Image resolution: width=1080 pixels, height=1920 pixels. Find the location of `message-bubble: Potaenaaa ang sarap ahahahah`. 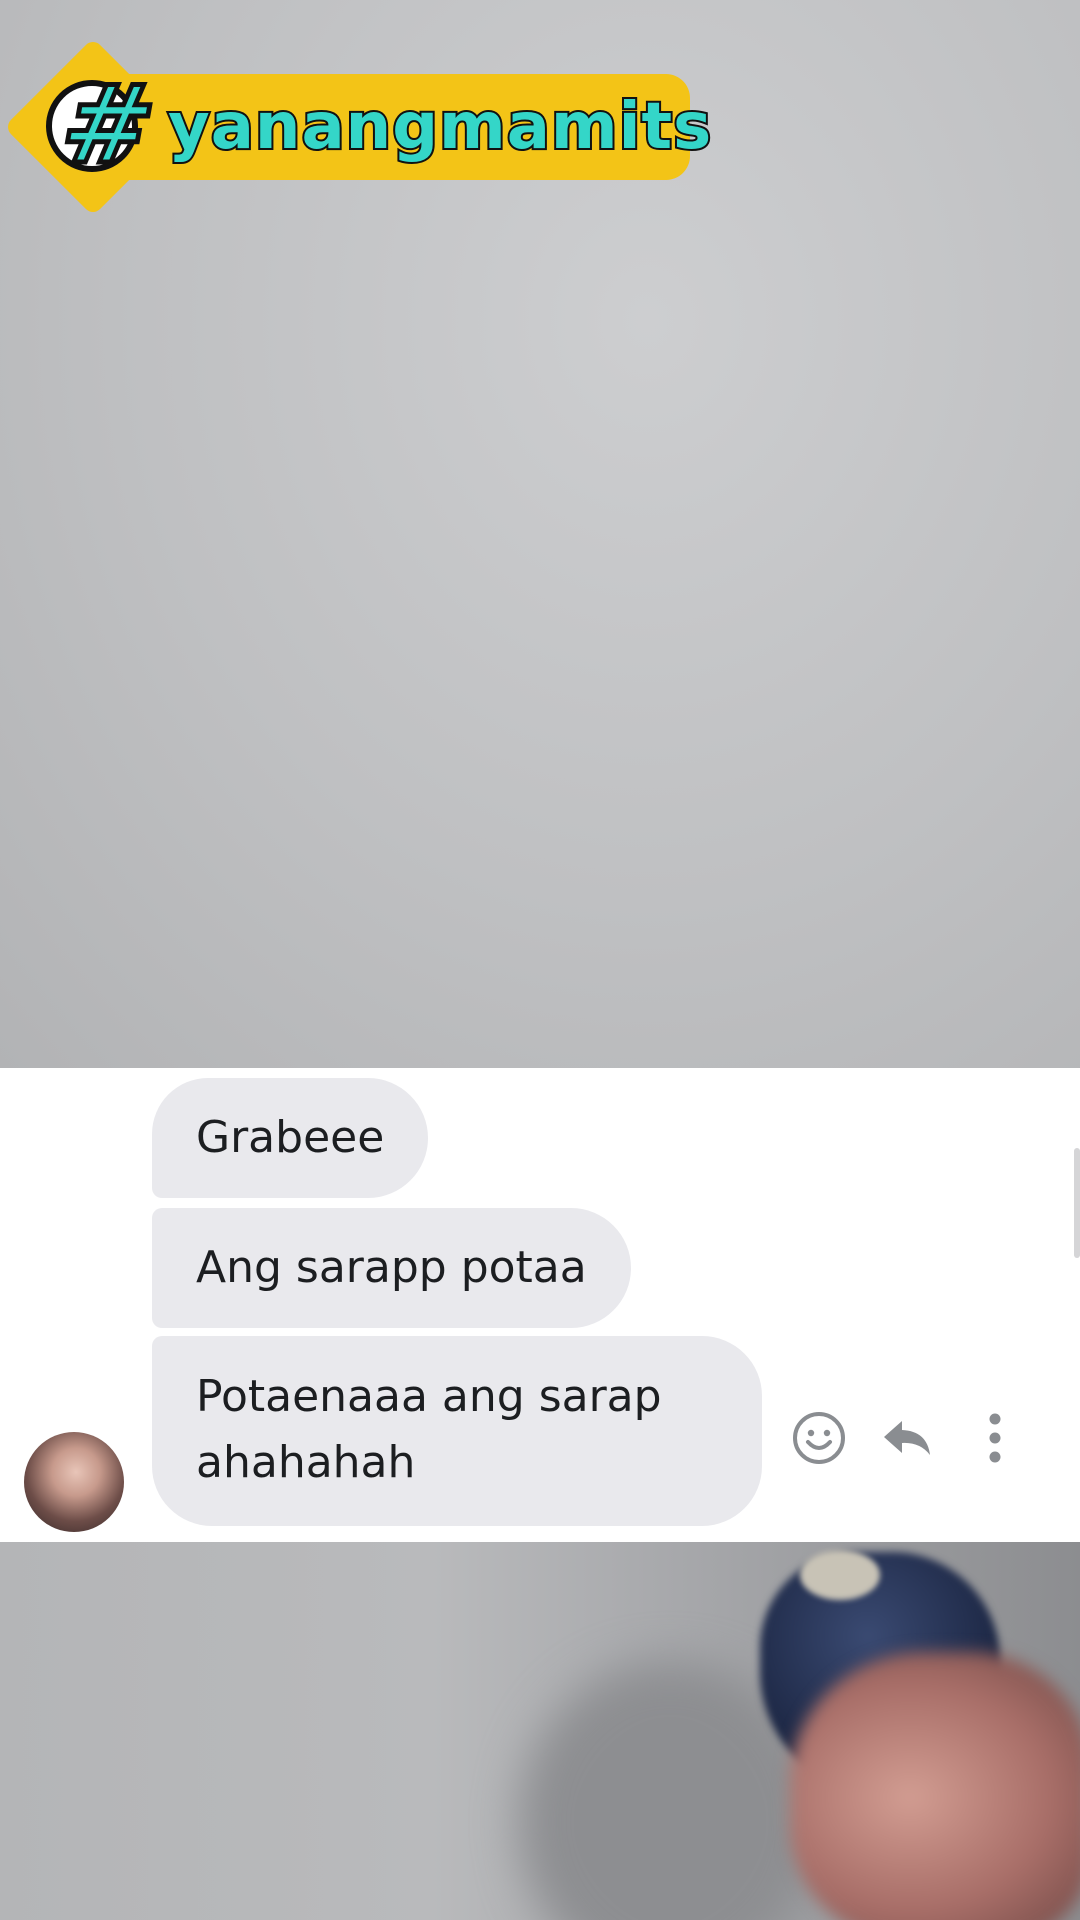

message-bubble: Potaenaaa ang sarap ahahahah is located at coordinates (457, 1431).